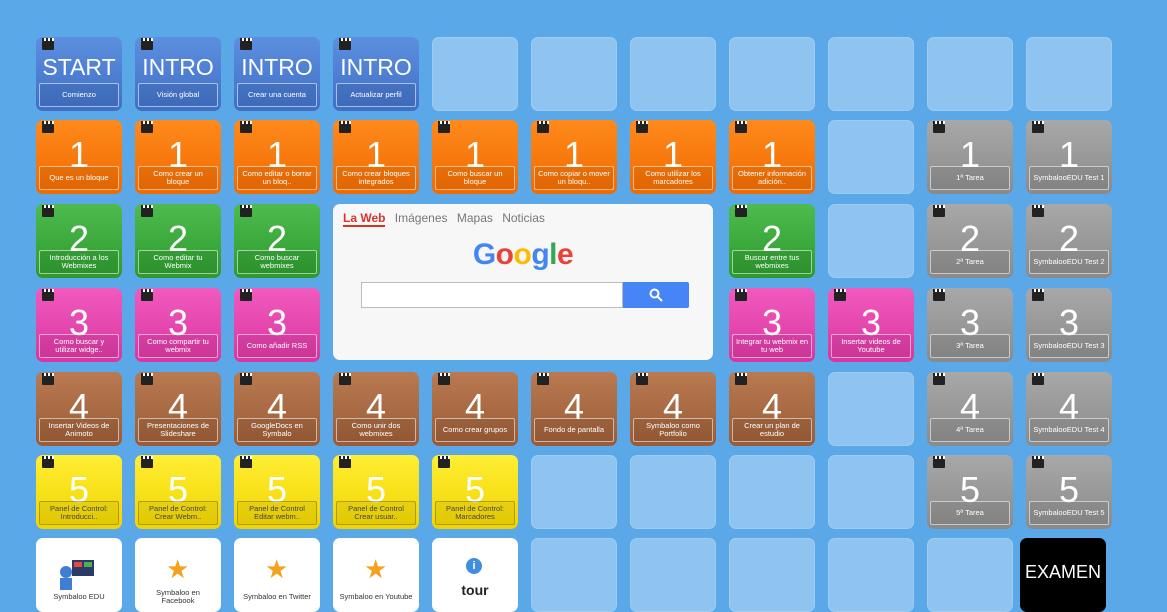 This screenshot has width=1167, height=612. Describe the element at coordinates (475, 590) in the screenshot. I see `tour-label: tour` at that location.